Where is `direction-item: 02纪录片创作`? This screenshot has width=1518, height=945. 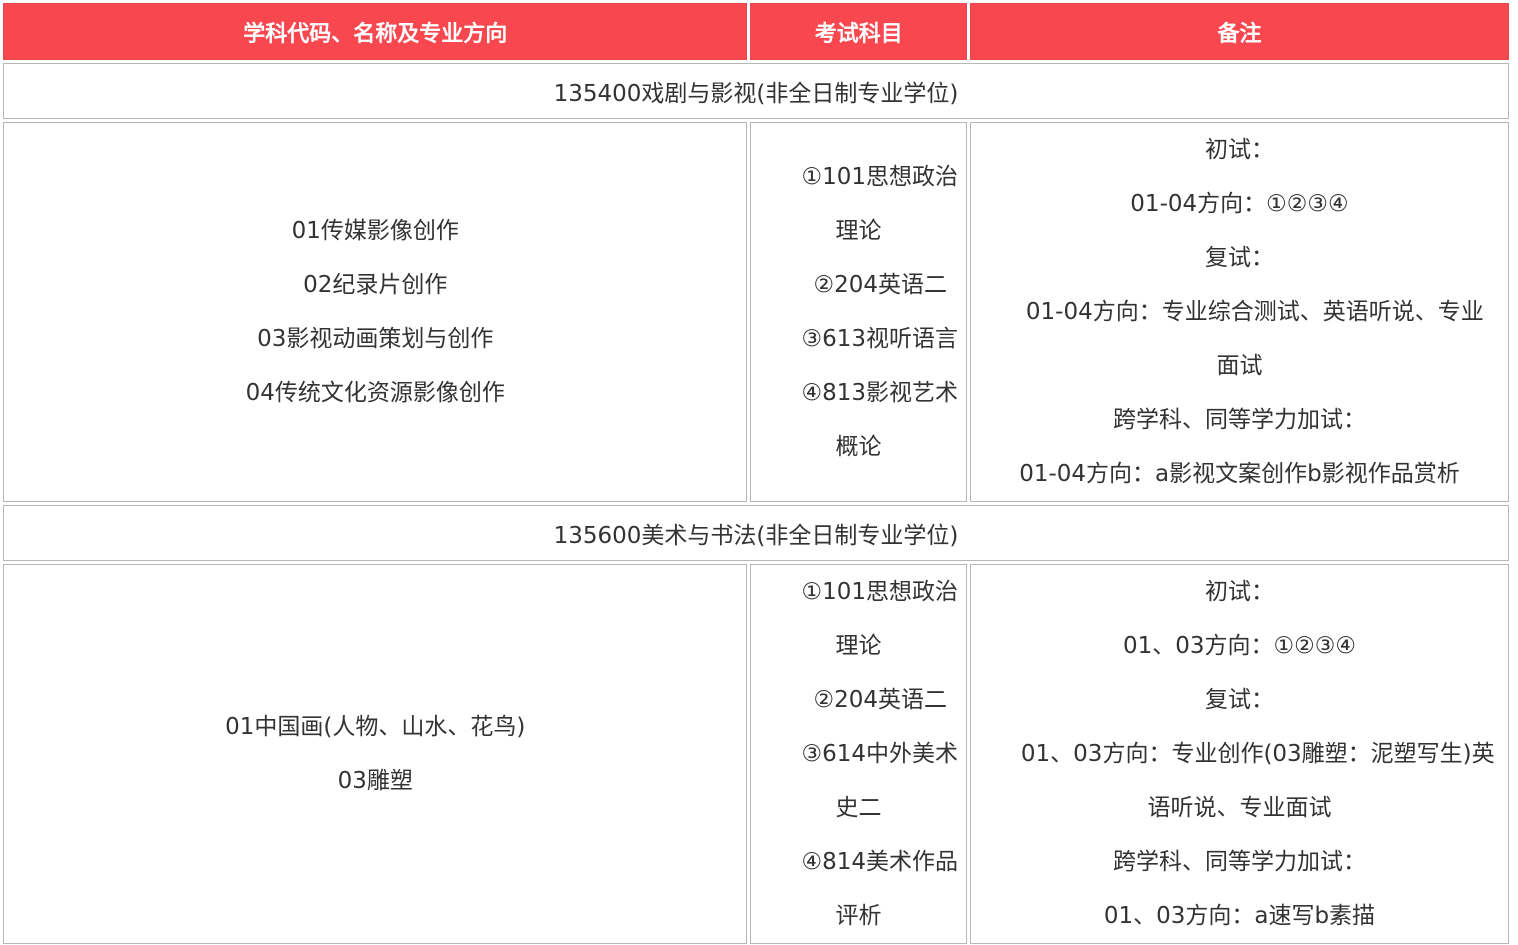 direction-item: 02纪录片创作 is located at coordinates (375, 285).